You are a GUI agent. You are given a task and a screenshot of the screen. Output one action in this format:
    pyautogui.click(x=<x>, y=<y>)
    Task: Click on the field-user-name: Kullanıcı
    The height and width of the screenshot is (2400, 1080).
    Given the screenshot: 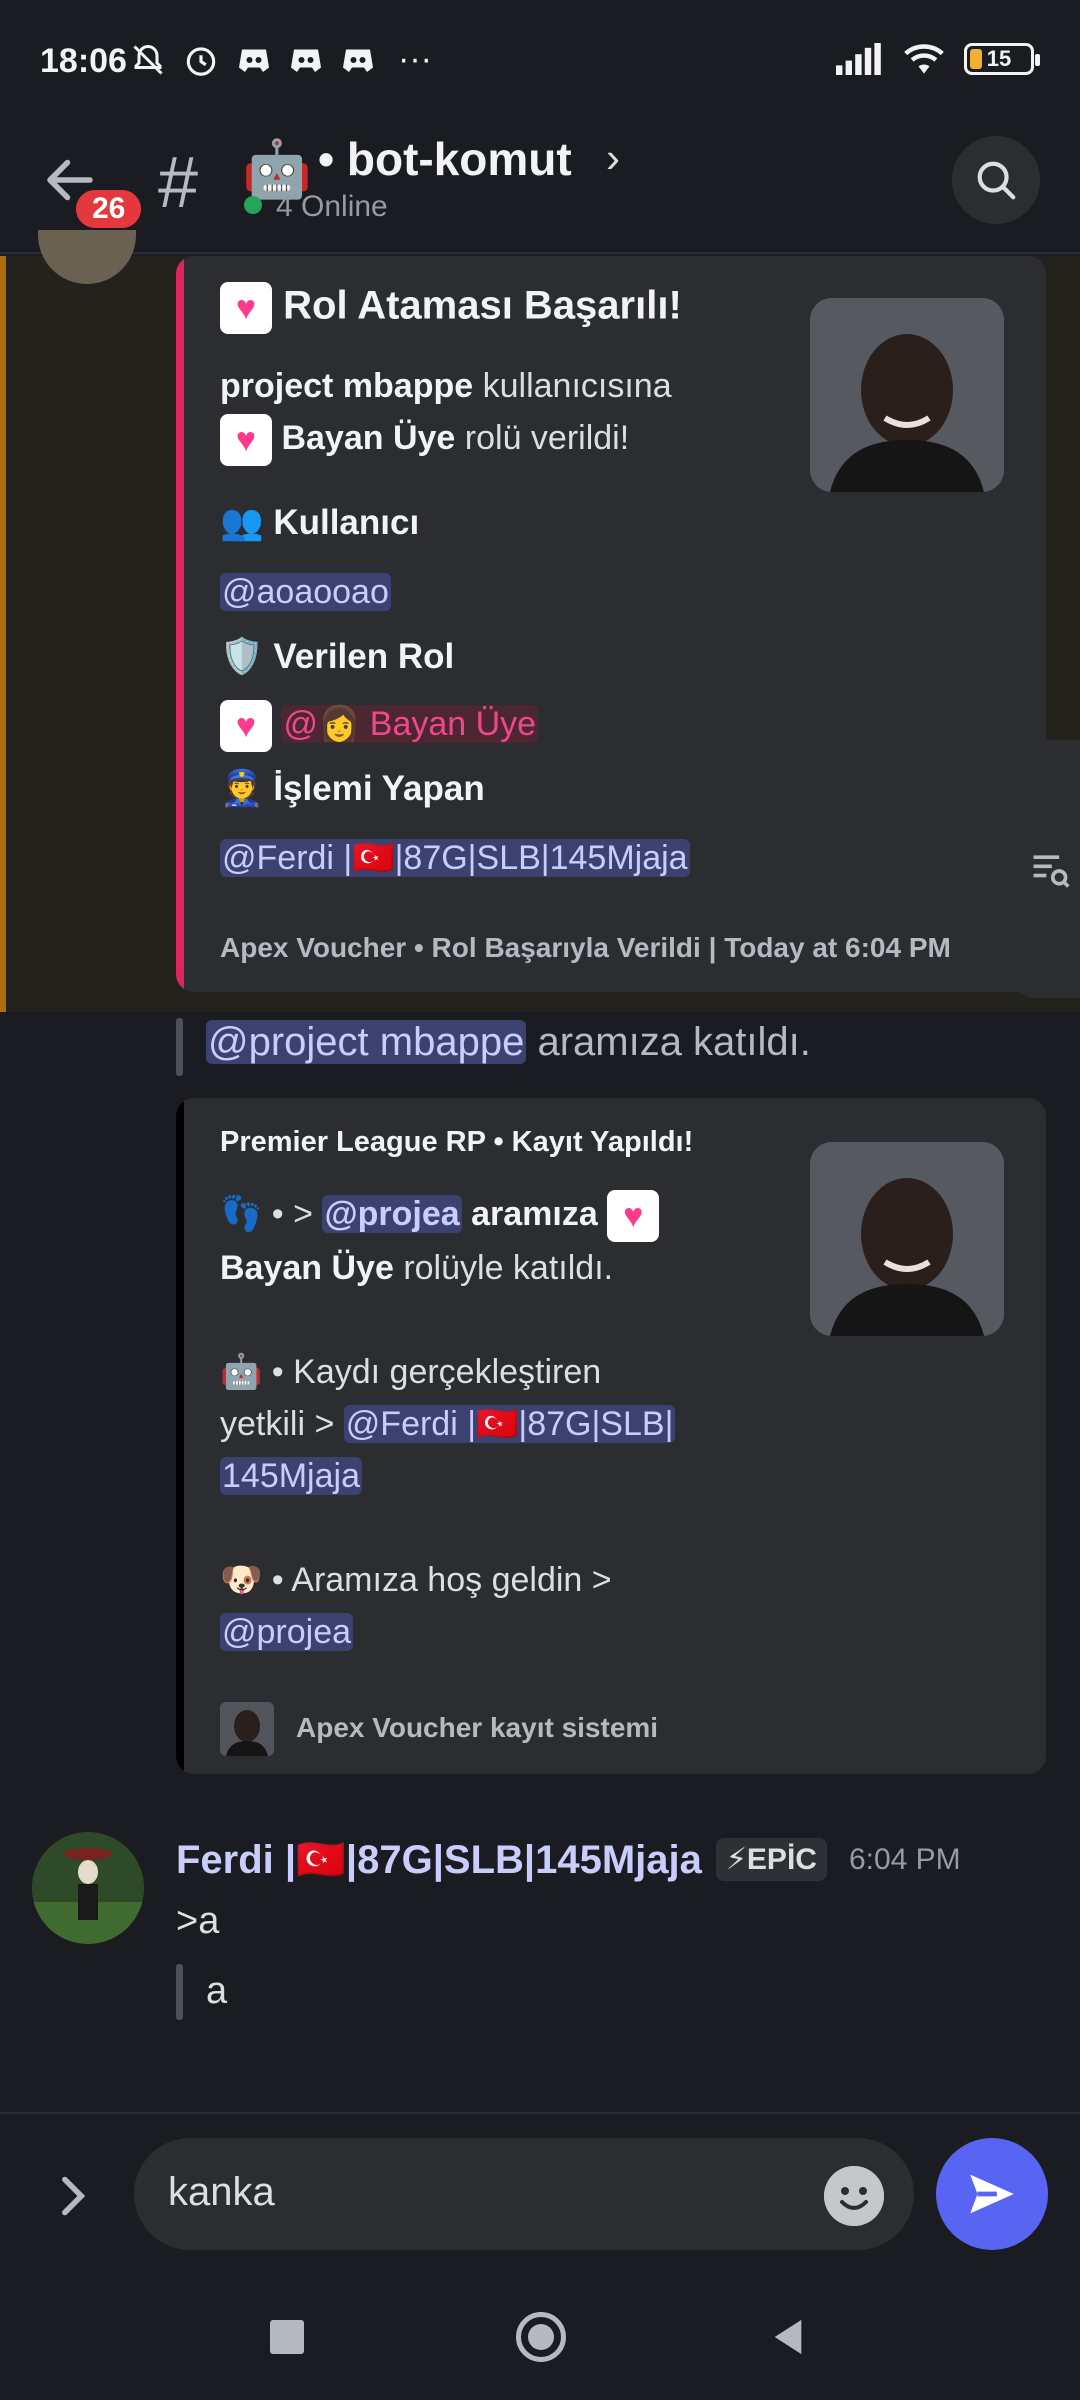 What is the action you would take?
    pyautogui.click(x=346, y=522)
    